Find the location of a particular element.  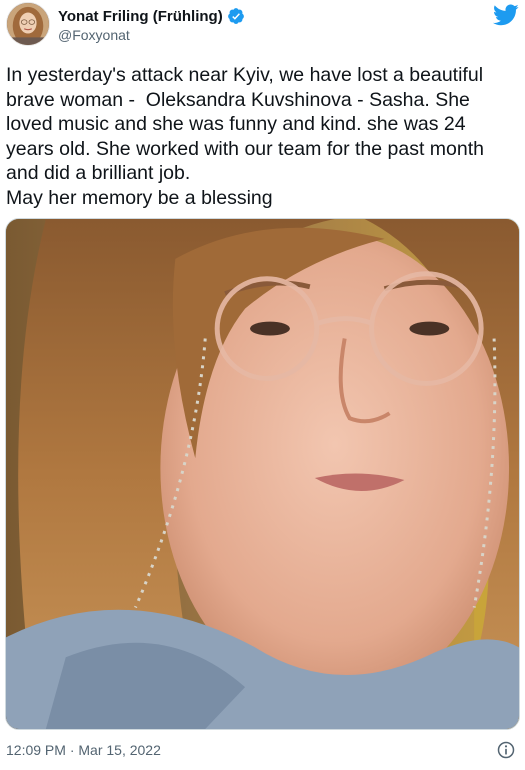

name-row: Yonat Friling (Frühling) is located at coordinates (151, 16).